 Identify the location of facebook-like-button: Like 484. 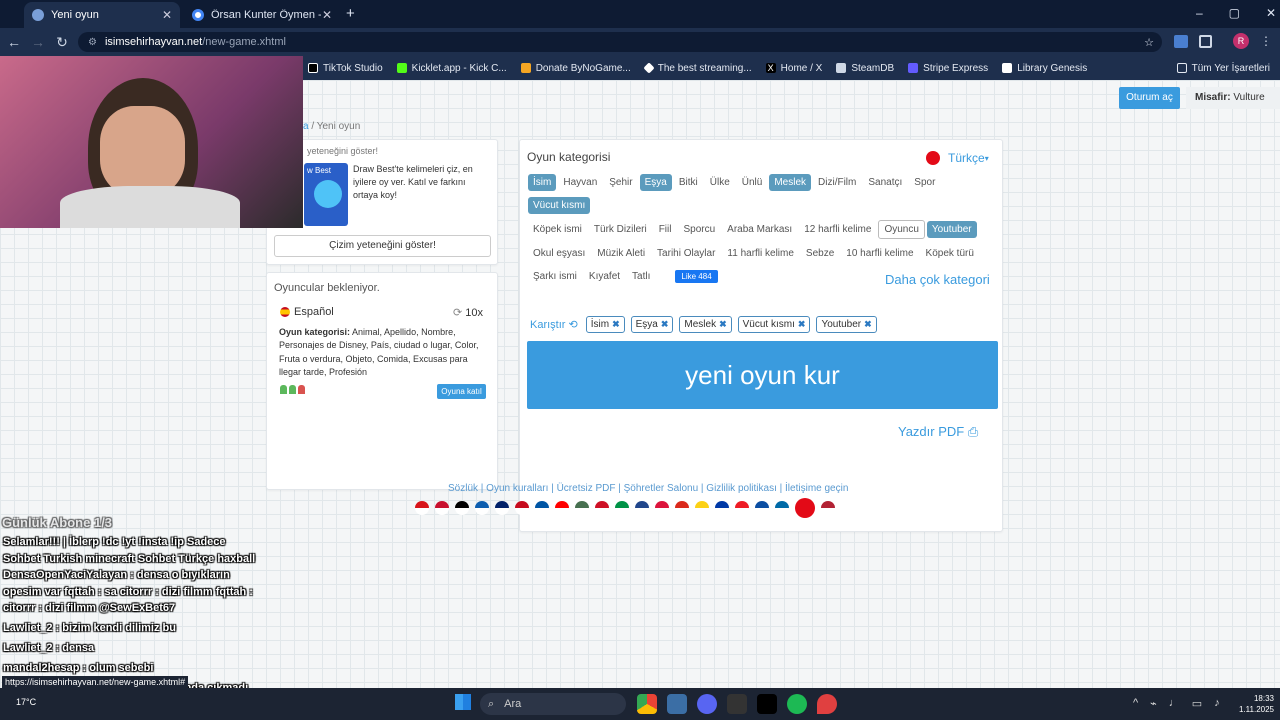
(696, 276).